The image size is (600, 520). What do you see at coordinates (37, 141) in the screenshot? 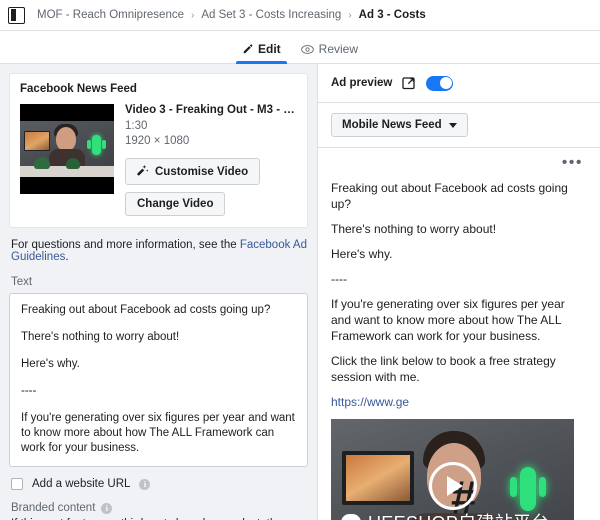
I see `thumbnail-monitor` at bounding box center [37, 141].